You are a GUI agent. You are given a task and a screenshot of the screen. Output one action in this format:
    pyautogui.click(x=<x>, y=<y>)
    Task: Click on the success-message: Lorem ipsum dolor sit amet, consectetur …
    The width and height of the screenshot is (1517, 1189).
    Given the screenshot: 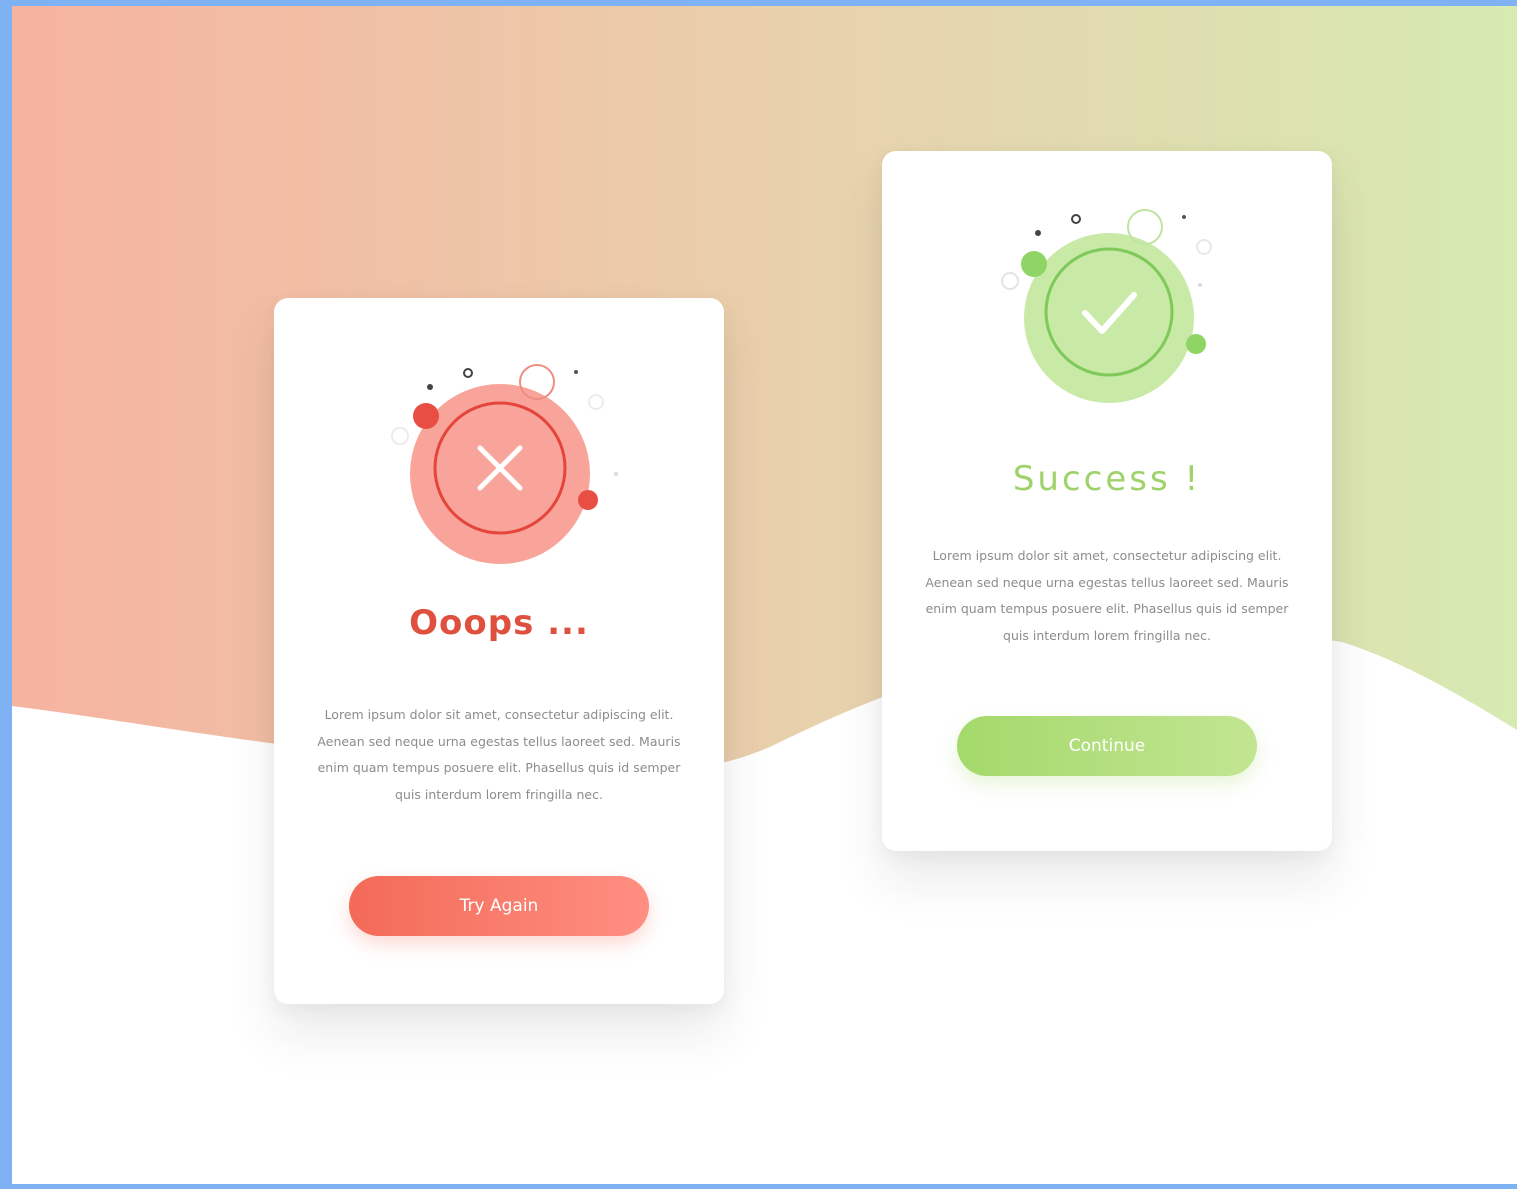 What is the action you would take?
    pyautogui.click(x=1107, y=595)
    